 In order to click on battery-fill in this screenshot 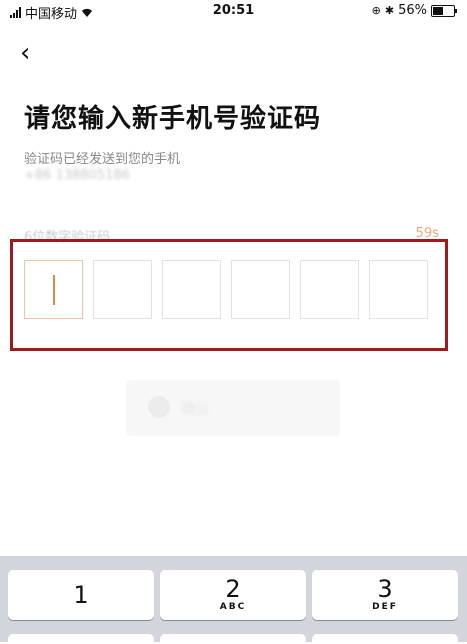, I will do `click(438, 10)`.